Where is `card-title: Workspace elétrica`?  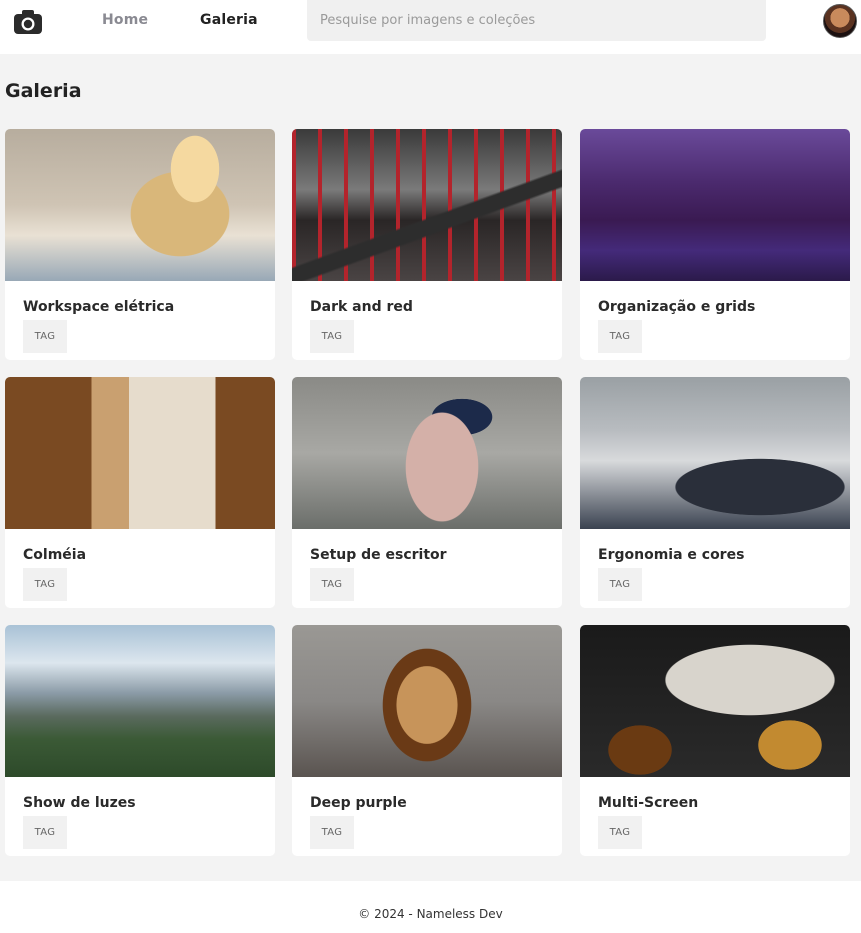 card-title: Workspace elétrica is located at coordinates (99, 307).